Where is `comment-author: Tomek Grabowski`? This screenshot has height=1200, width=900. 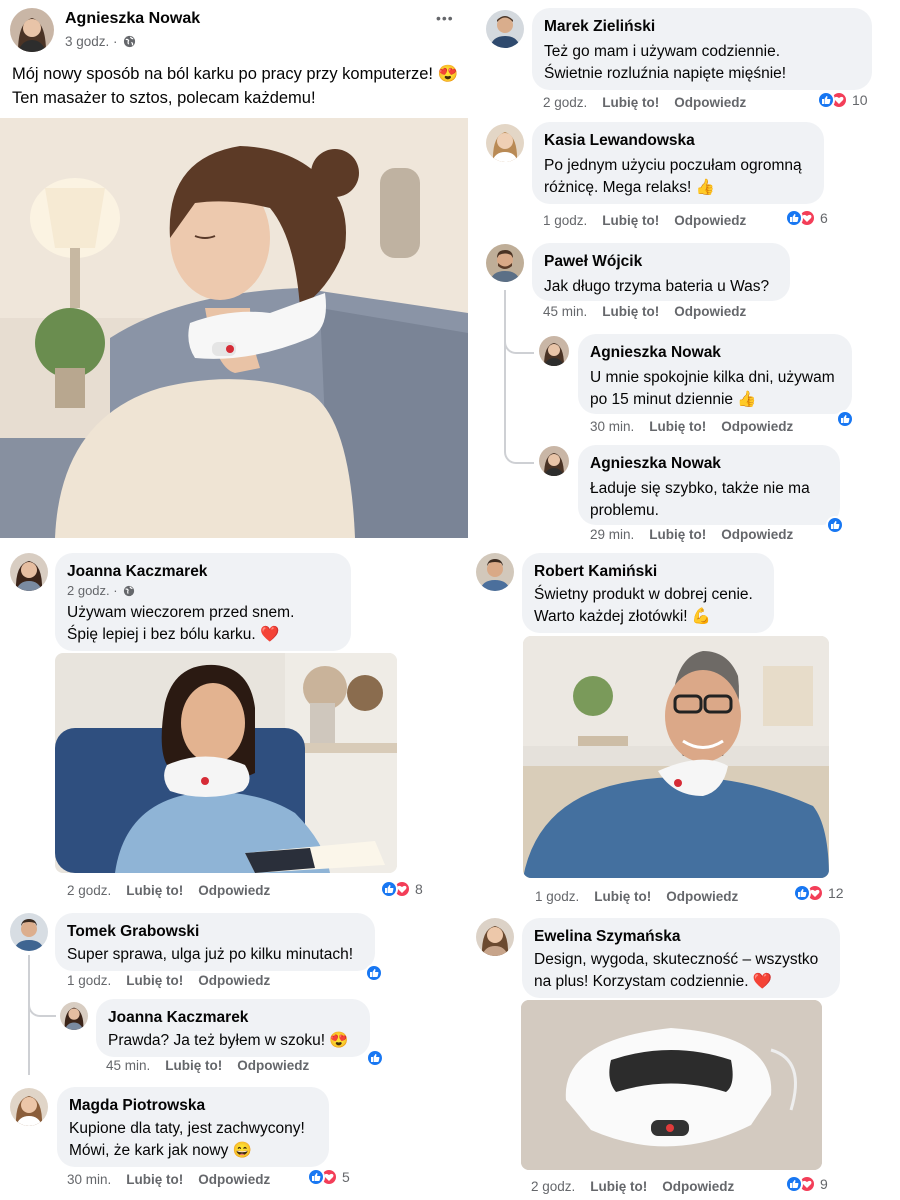
comment-author: Tomek Grabowski is located at coordinates (215, 932).